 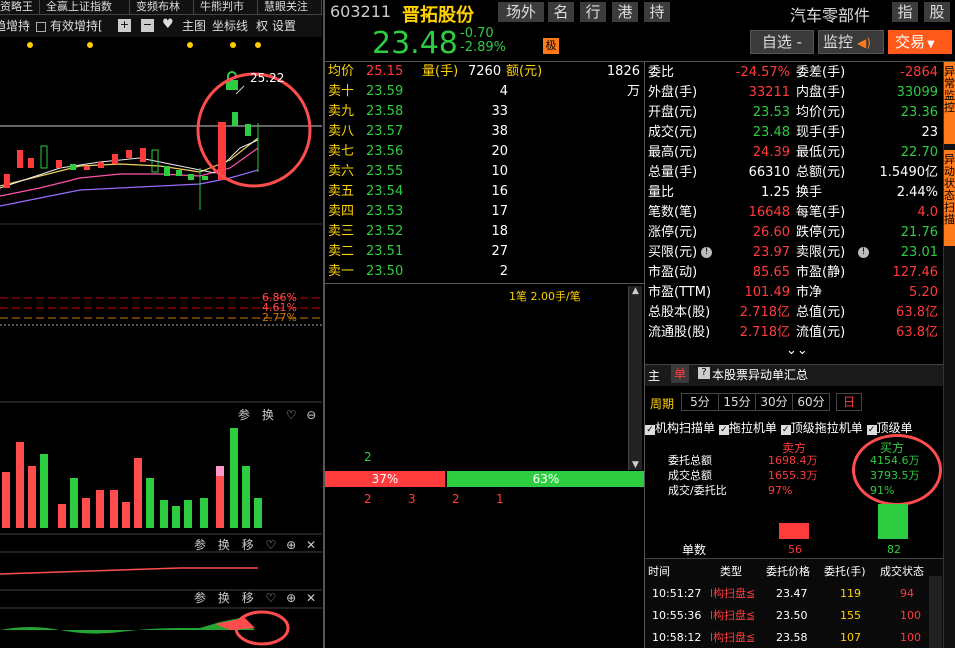 I want to click on tick-info: 1笔 2.00手/笔, so click(x=545, y=296).